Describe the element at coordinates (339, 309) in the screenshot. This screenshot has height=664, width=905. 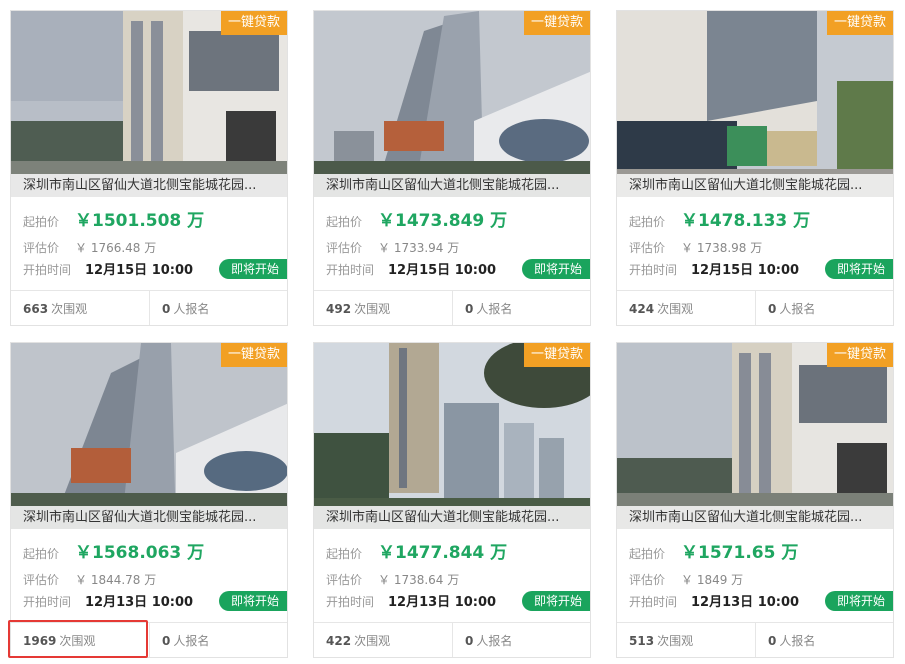
I see `views-number: 492` at that location.